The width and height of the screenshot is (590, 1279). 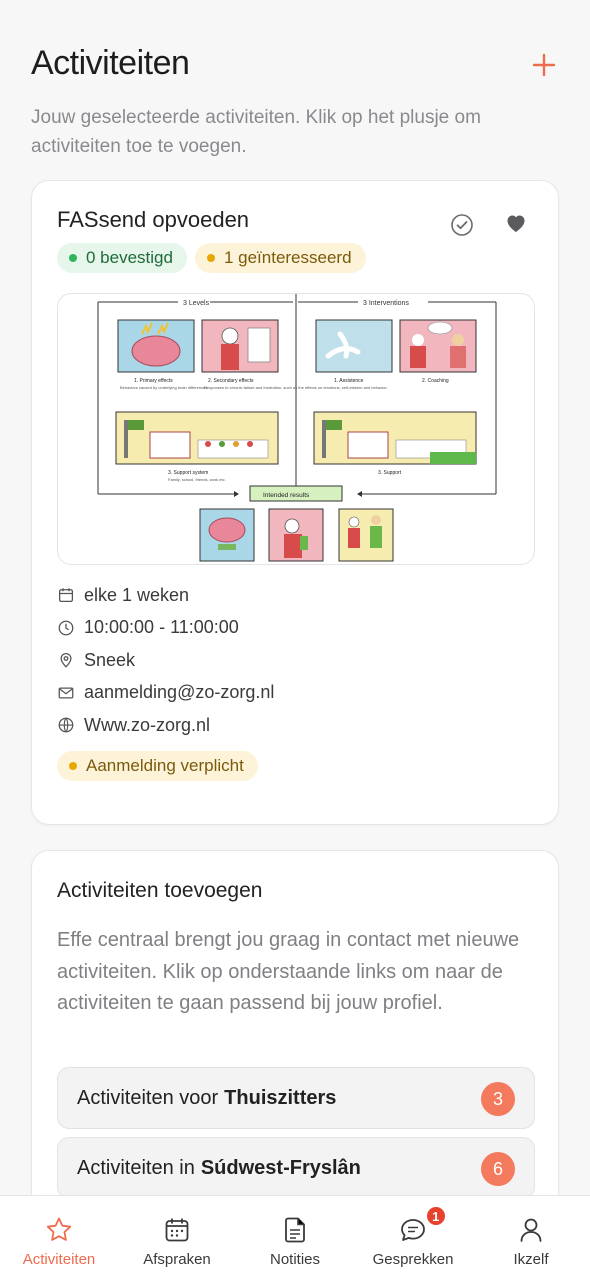 I want to click on schedule-row: elke 1 weken, so click(x=165, y=595).